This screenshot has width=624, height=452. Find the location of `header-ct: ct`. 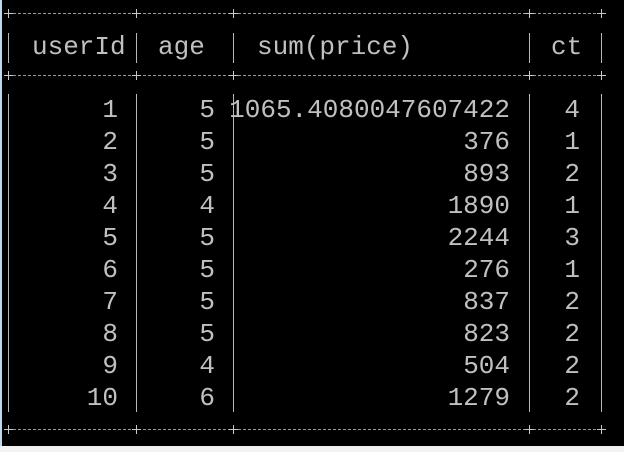

header-ct: ct is located at coordinates (567, 47).